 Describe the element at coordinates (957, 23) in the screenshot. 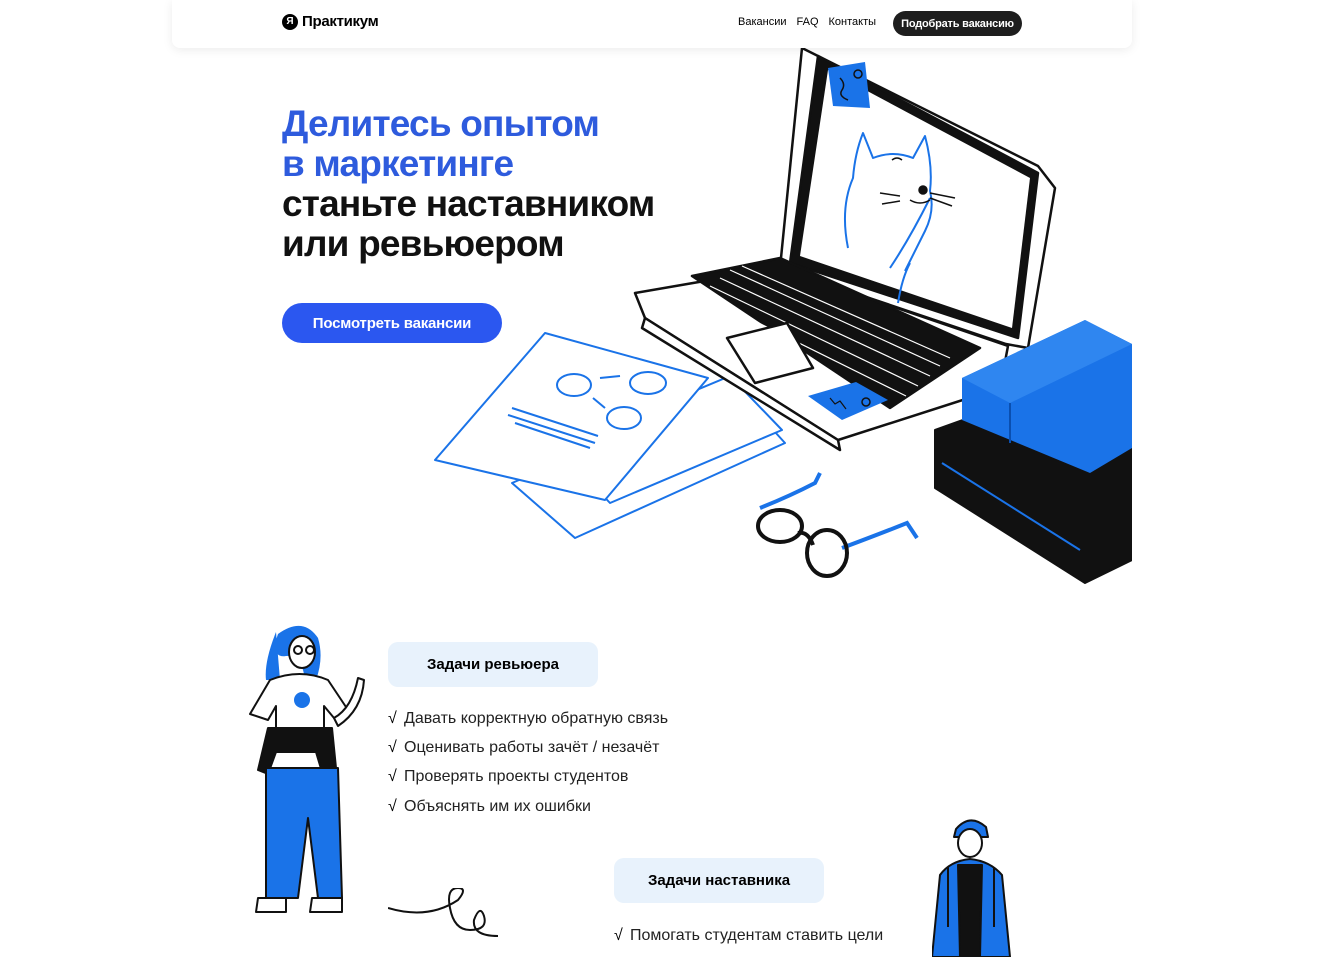

I see `find-vacancy-button: Подобрать вакансию` at that location.